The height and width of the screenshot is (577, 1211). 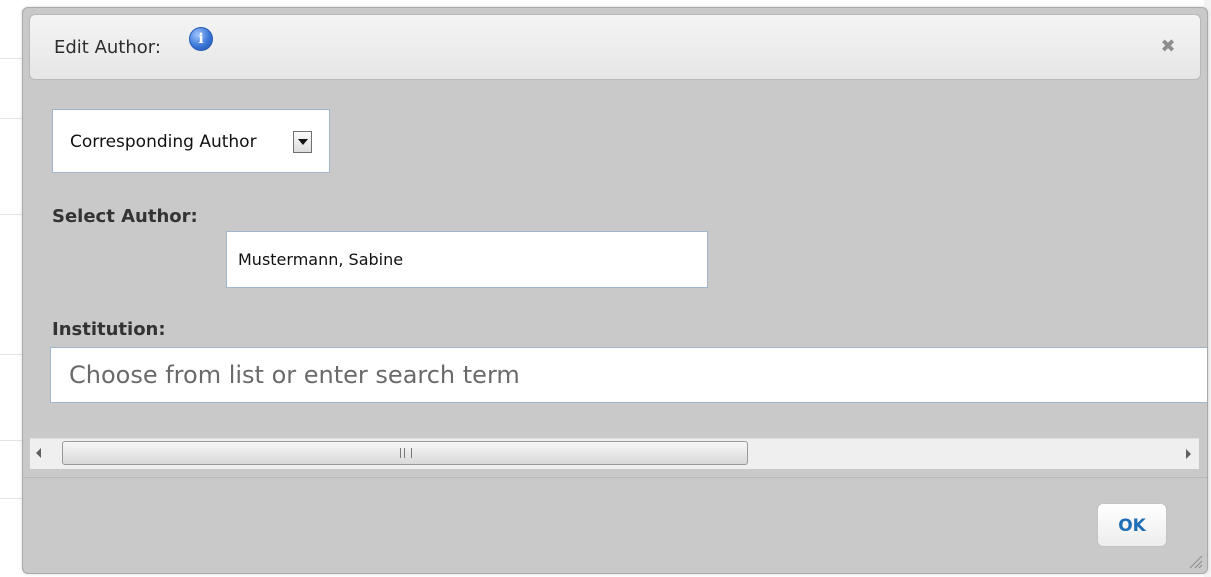 I want to click on author-role-select: Corresponding Author, so click(x=191, y=141).